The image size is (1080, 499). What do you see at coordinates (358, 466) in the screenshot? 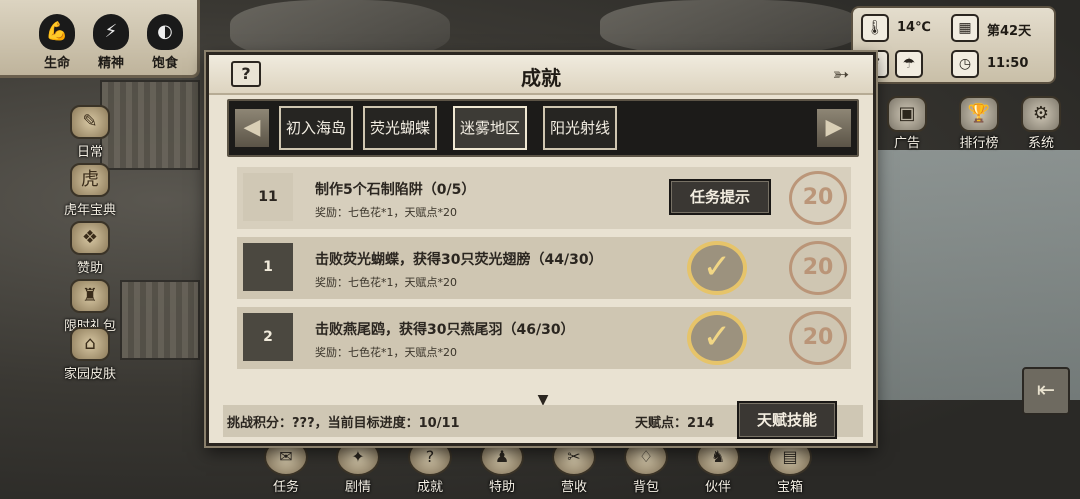
I see `nav-story: ✦ 剧情` at bounding box center [358, 466].